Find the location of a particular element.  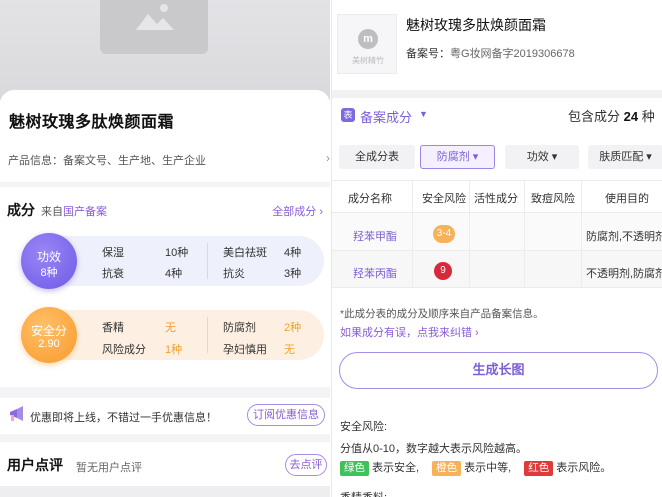

product-card is located at coordinates (165, 136).